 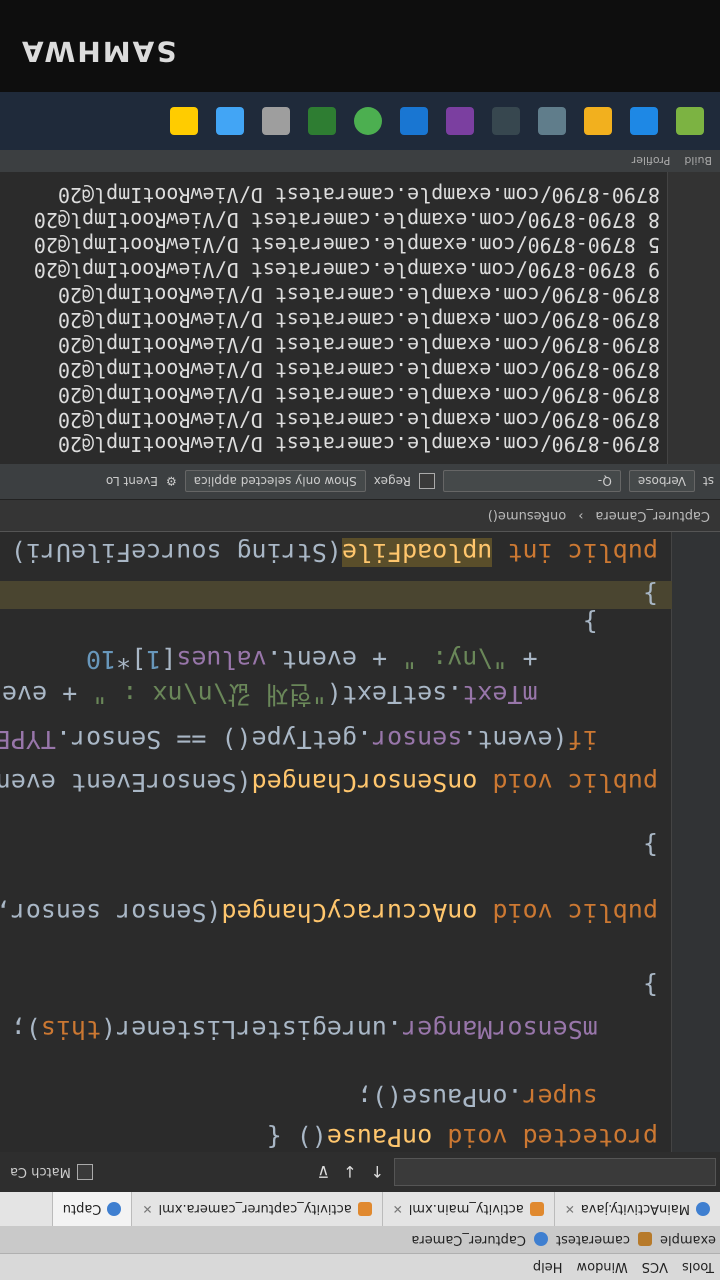 What do you see at coordinates (531, 481) in the screenshot?
I see `log-search-input: Q-` at bounding box center [531, 481].